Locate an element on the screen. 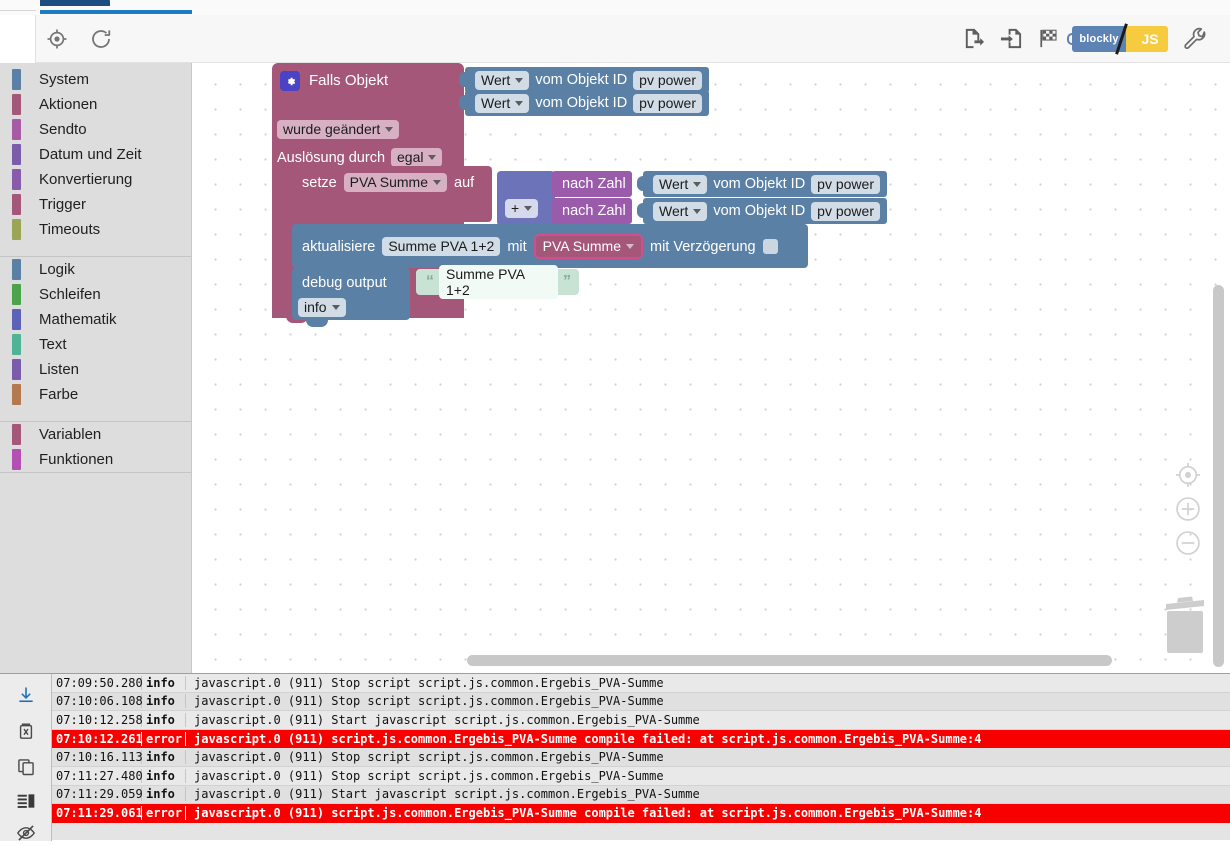 The height and width of the screenshot is (846, 1230). debug-level-dropdown: info is located at coordinates (322, 307).